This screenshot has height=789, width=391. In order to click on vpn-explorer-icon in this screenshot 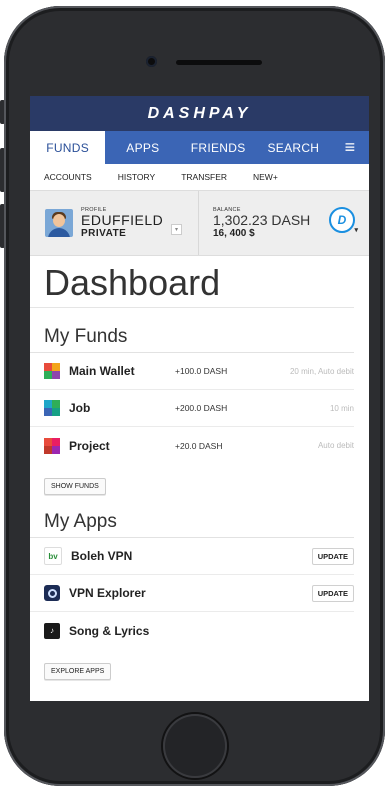, I will do `click(52, 593)`.